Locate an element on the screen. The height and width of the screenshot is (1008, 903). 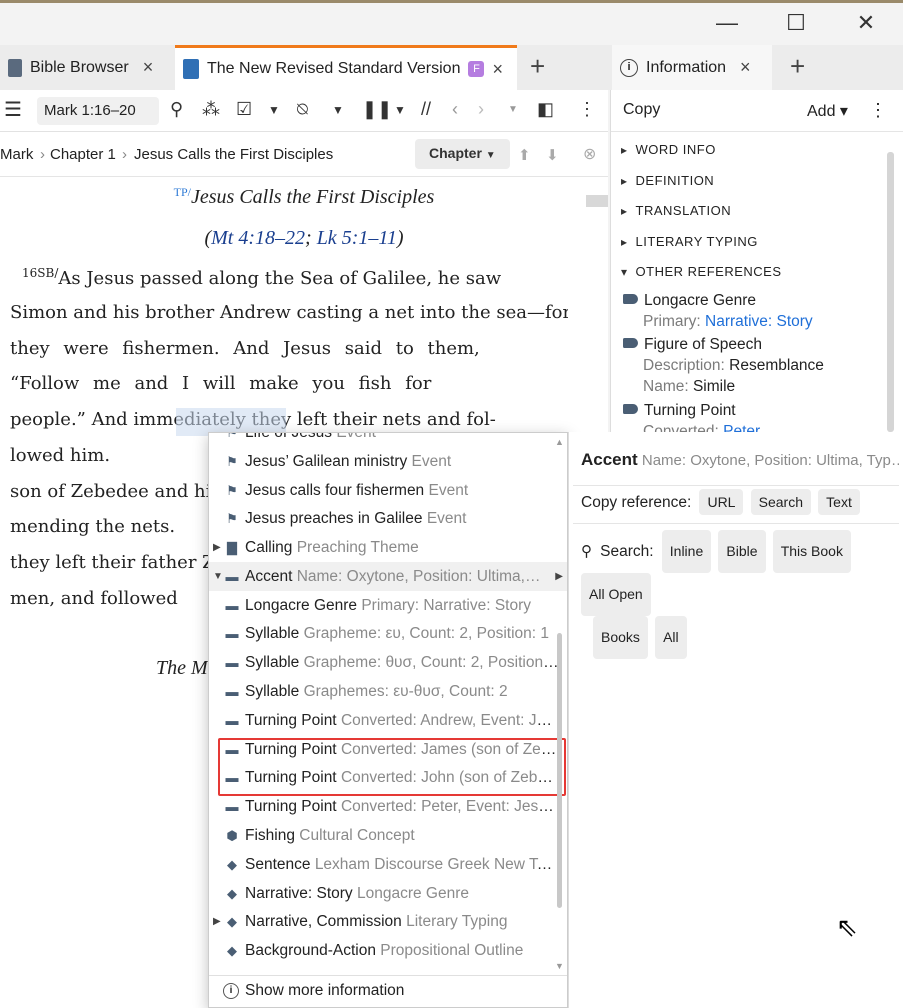
reference-input: Mark 1:16–20 is located at coordinates (98, 111).